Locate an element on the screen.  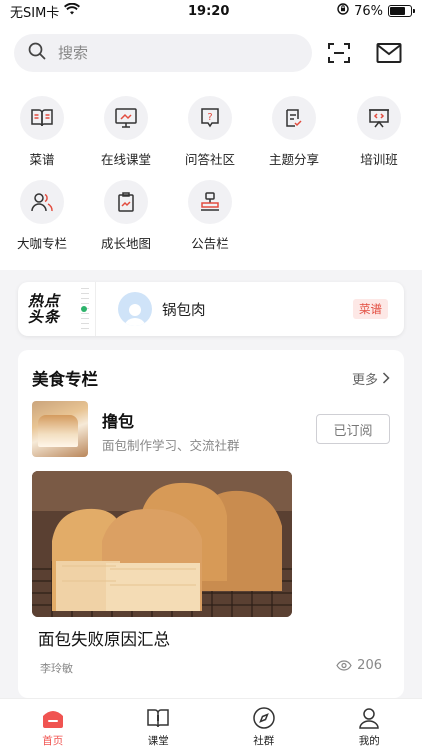
experts-icon is located at coordinates (42, 202).